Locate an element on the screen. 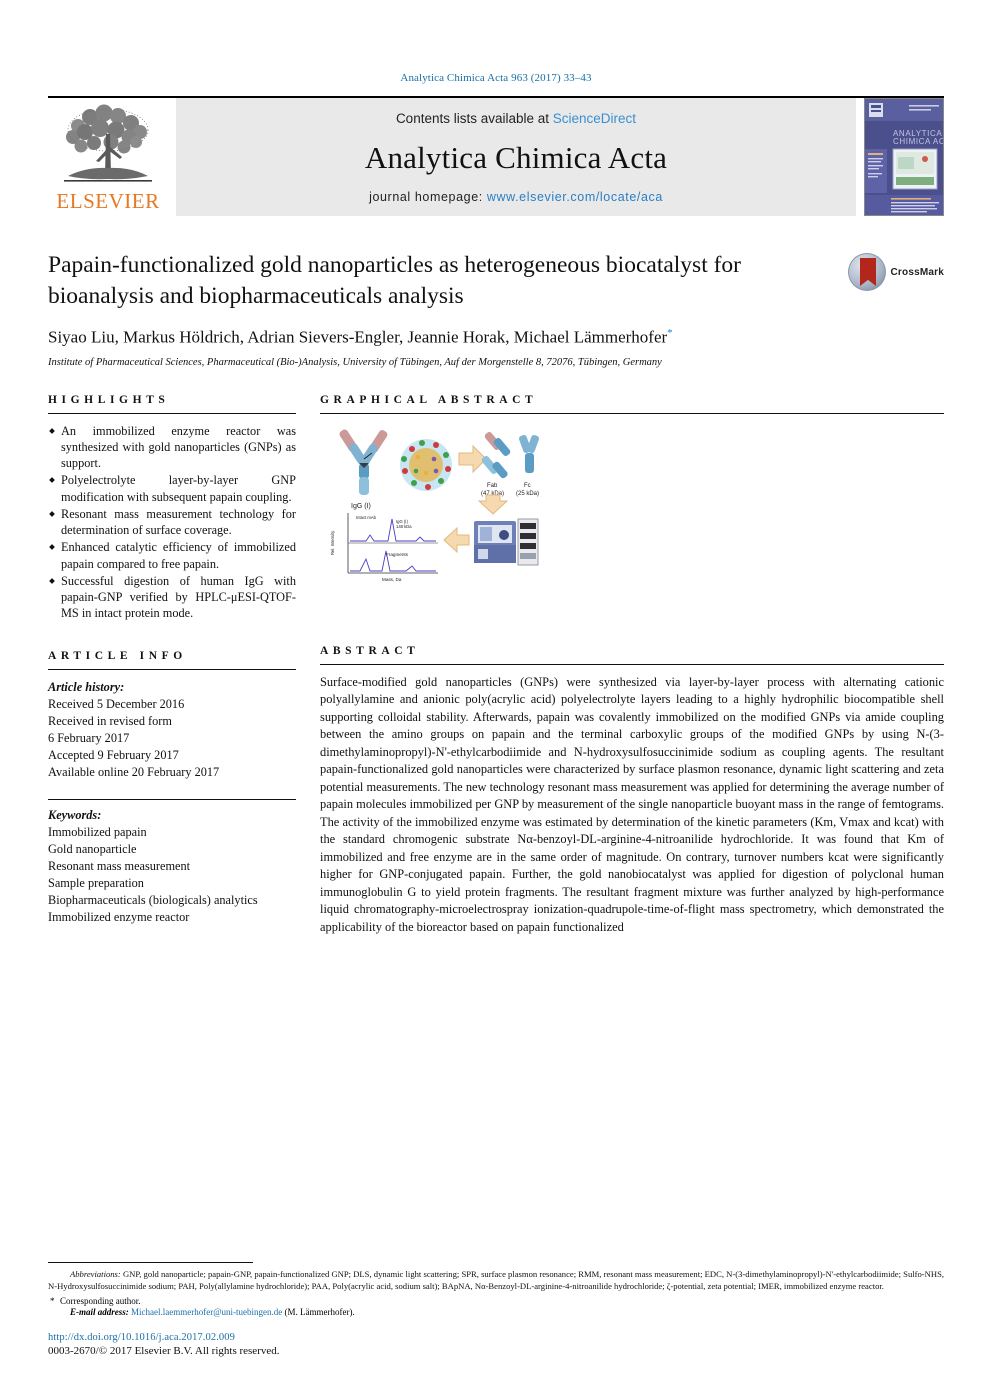 The image size is (992, 1395). fab-fragment-shape is located at coordinates (496, 454).